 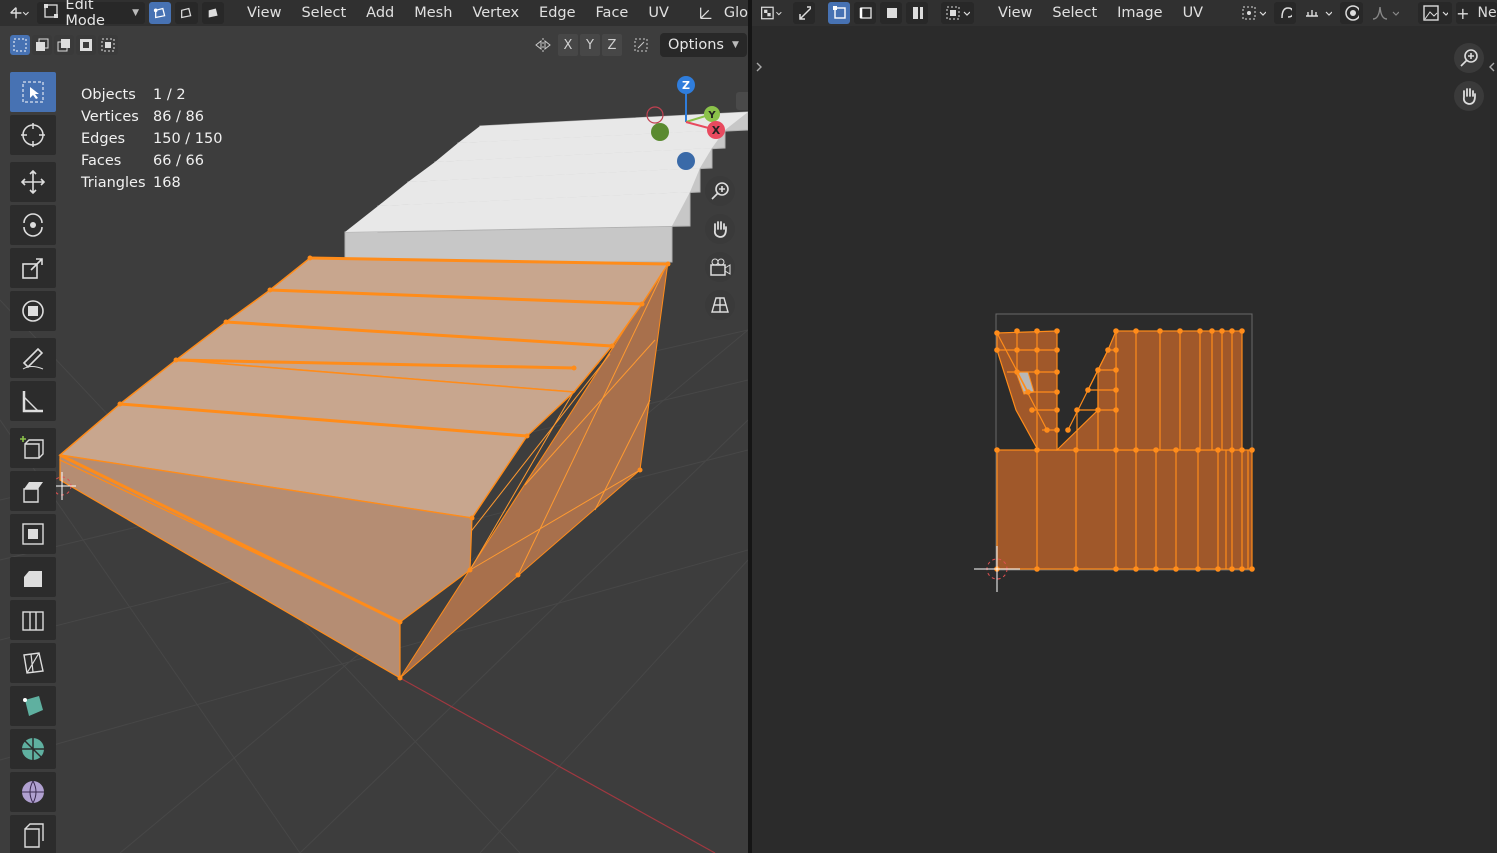 I want to click on options-dropdown: Options ▼, so click(x=703, y=45).